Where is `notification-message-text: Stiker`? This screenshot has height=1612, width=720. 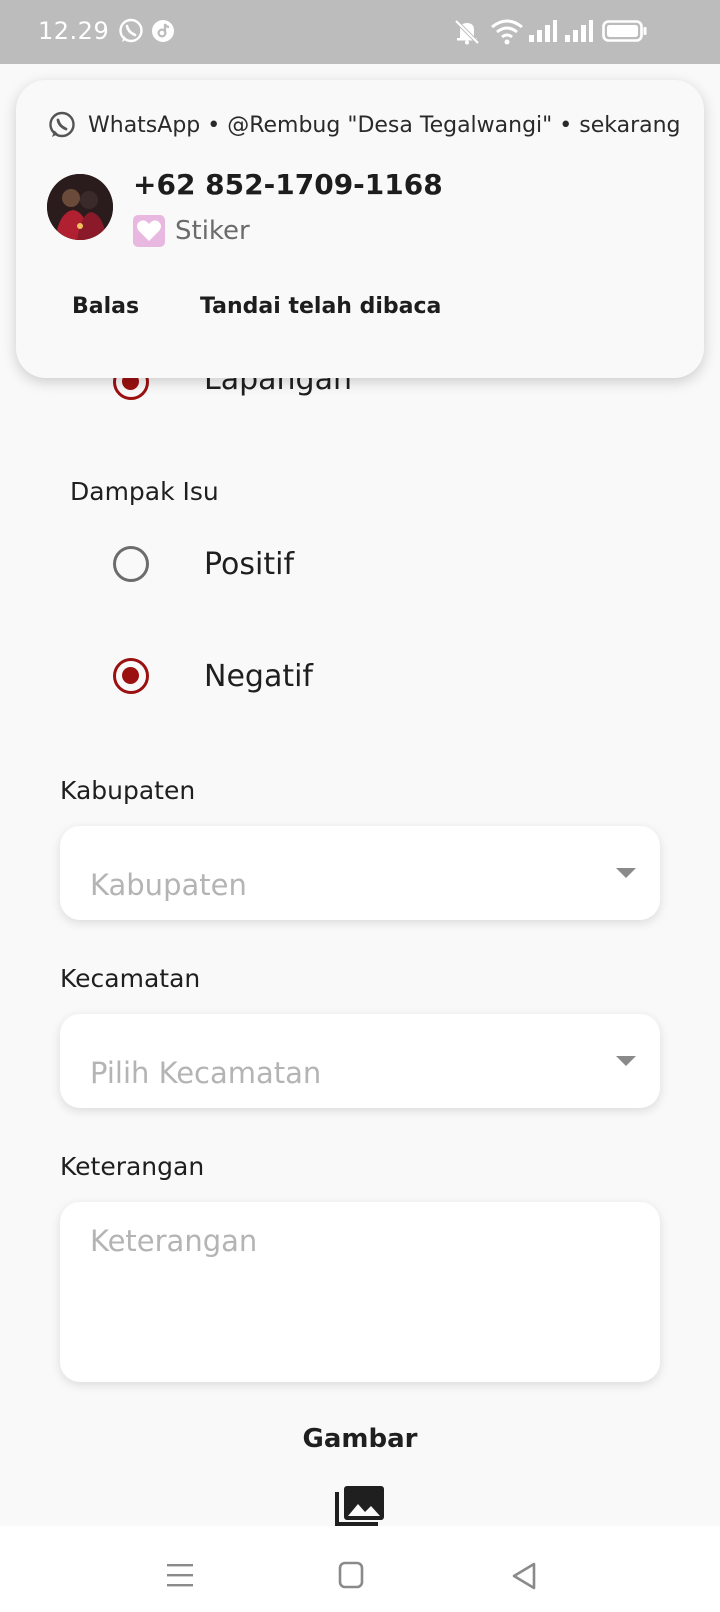 notification-message-text: Stiker is located at coordinates (212, 231).